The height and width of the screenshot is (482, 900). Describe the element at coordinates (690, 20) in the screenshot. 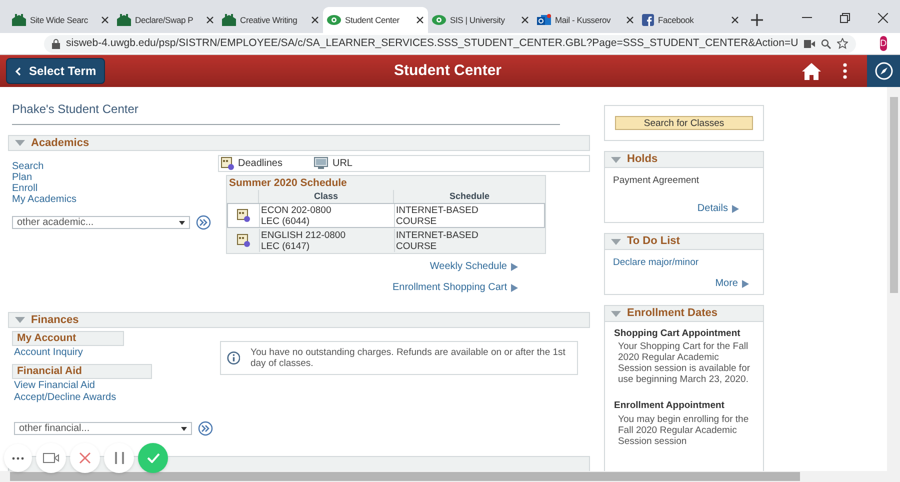

I see `browser-tab: Facebook` at that location.